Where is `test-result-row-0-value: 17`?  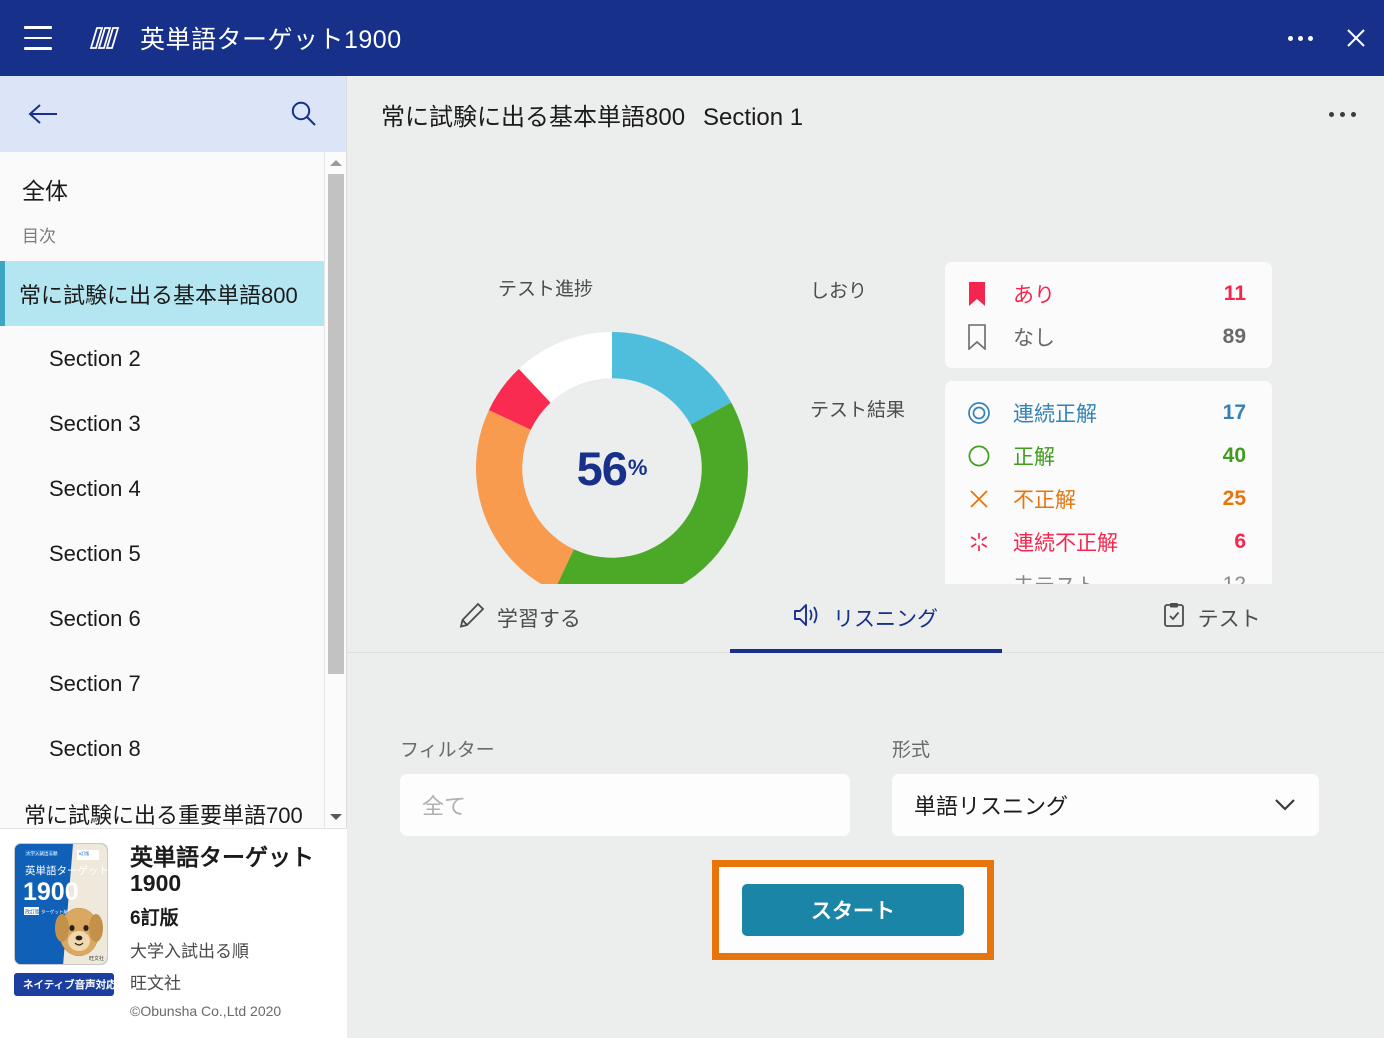 test-result-row-0-value: 17 is located at coordinates (1234, 412).